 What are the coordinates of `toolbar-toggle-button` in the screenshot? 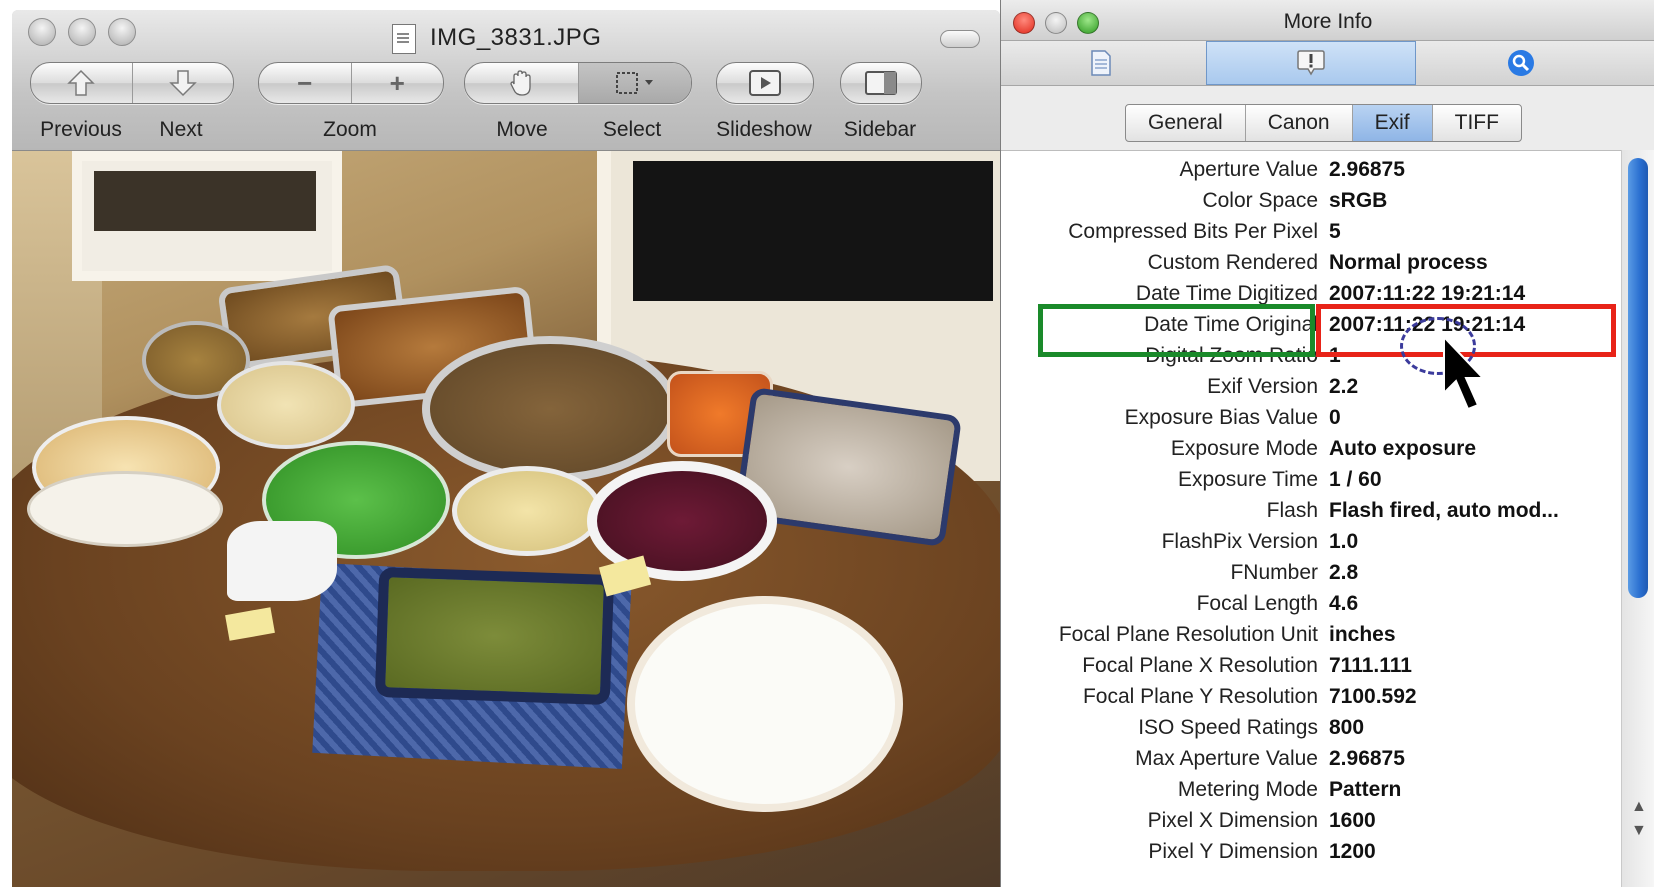 It's located at (960, 39).